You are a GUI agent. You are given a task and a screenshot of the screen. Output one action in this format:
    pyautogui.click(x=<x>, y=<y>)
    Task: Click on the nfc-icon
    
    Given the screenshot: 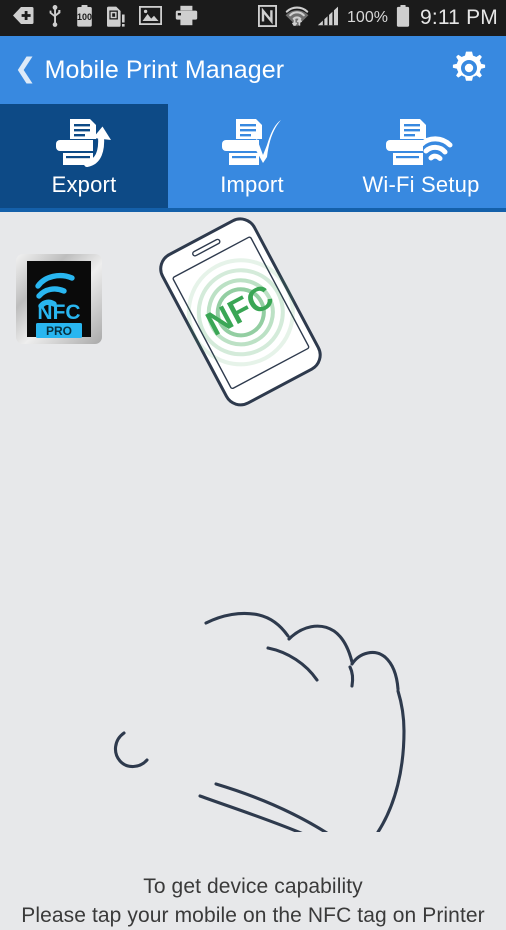 What is the action you would take?
    pyautogui.click(x=267, y=18)
    